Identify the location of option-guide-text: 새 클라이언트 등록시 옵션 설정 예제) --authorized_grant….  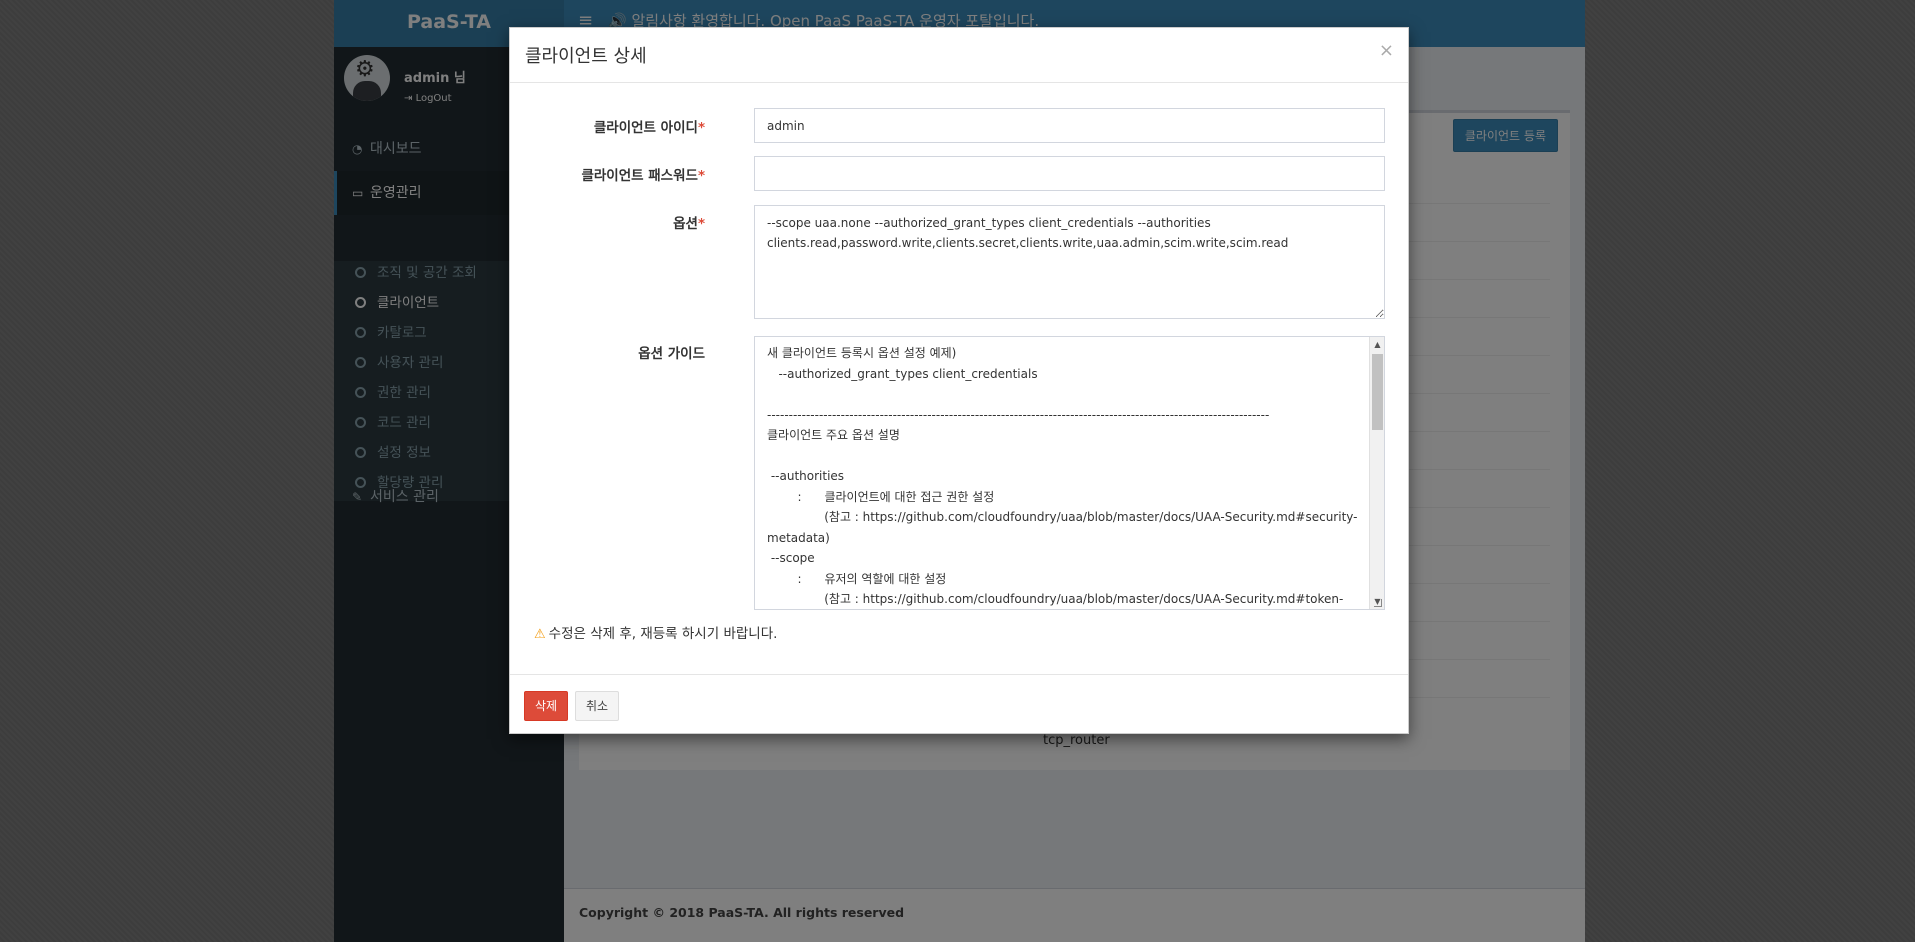
(1062, 476).